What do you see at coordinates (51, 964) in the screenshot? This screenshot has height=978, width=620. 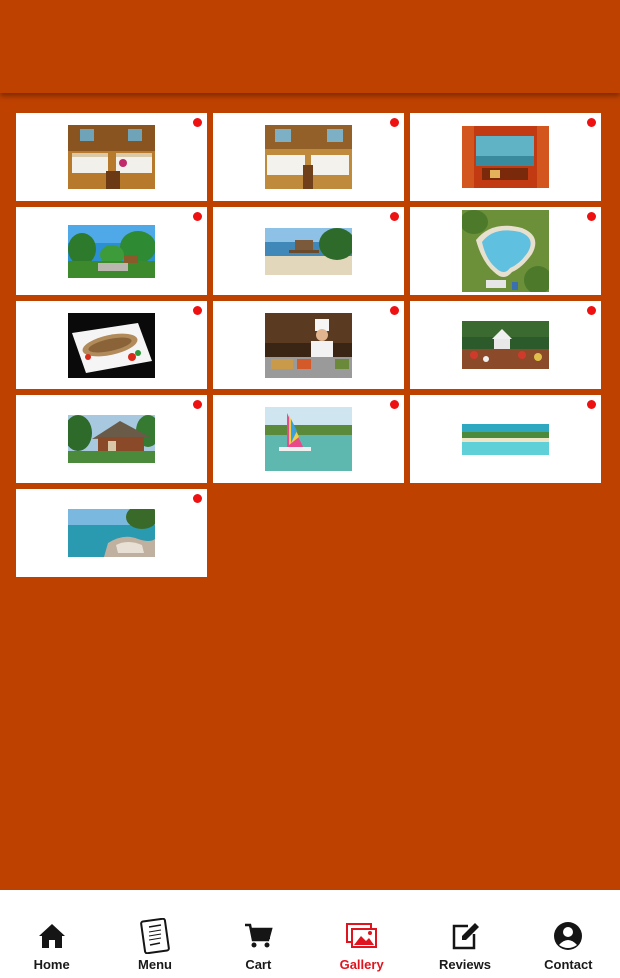 I see `nav-label: Home` at bounding box center [51, 964].